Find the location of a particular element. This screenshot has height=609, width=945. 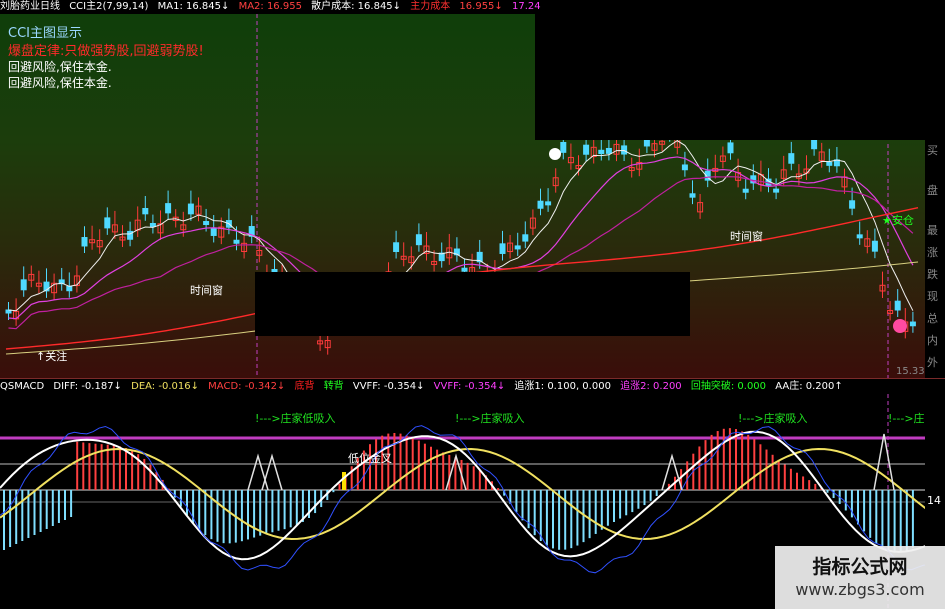

risk-text-1: 回避风险,保住本金. is located at coordinates (60, 67).